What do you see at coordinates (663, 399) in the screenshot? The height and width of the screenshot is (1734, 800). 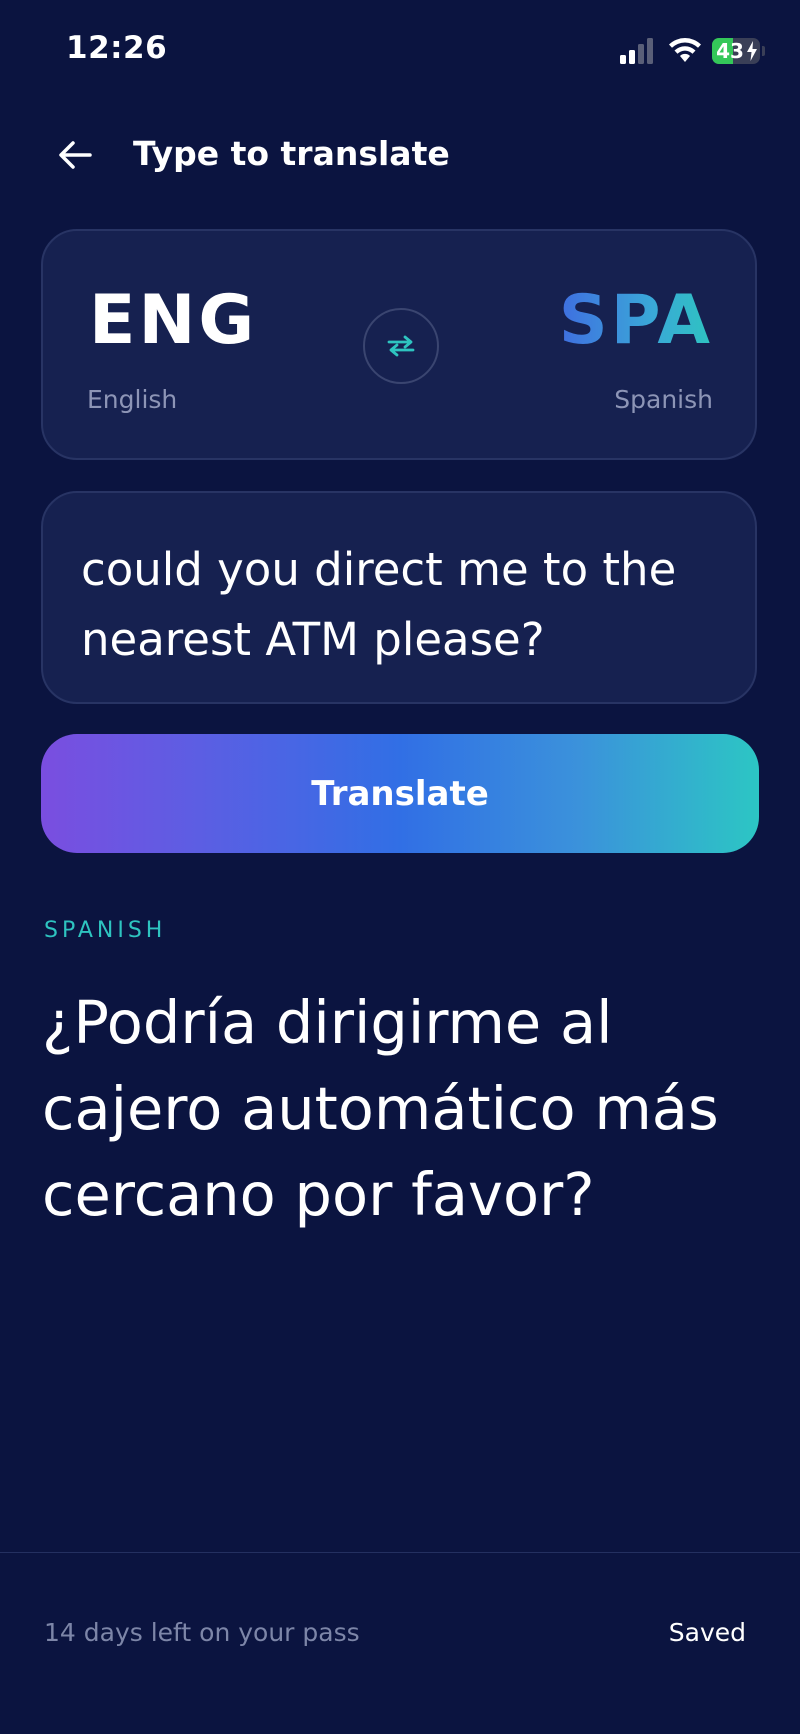 I see `target-language-name: Spanish` at bounding box center [663, 399].